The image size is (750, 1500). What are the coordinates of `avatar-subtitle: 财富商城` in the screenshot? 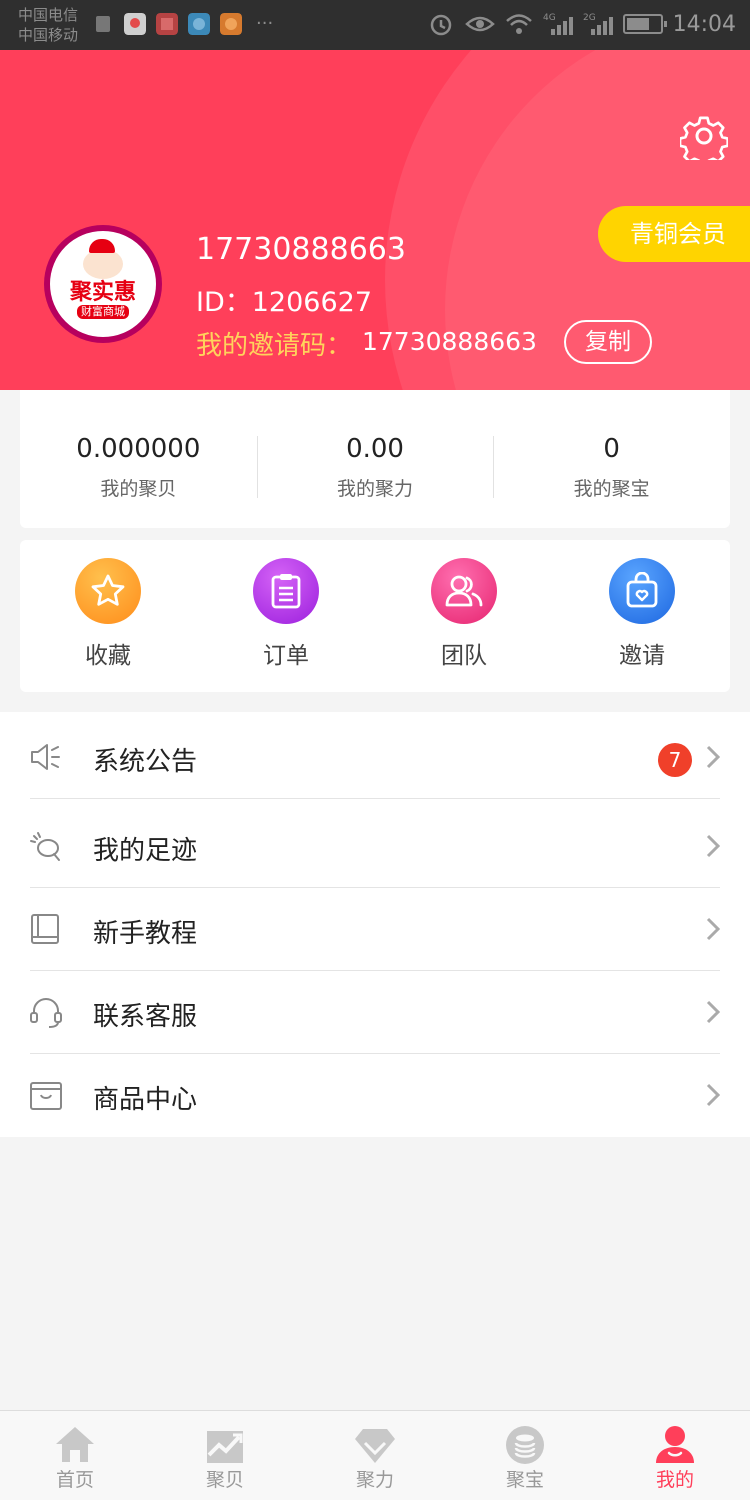 It's located at (103, 312).